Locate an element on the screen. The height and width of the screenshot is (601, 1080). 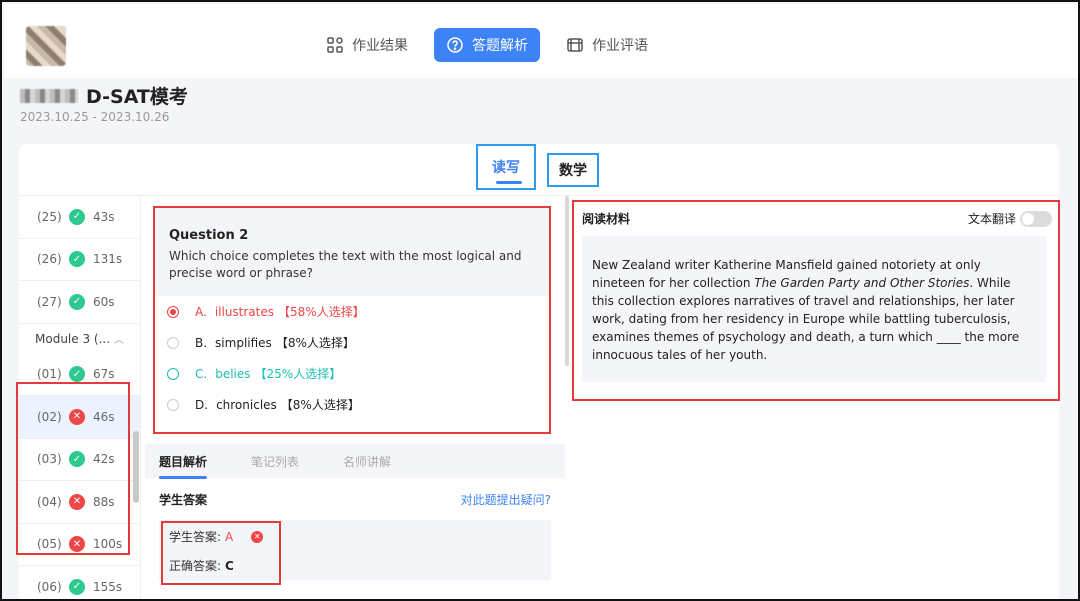
nav-tab-answer-analysis: 答题解析 is located at coordinates (487, 45).